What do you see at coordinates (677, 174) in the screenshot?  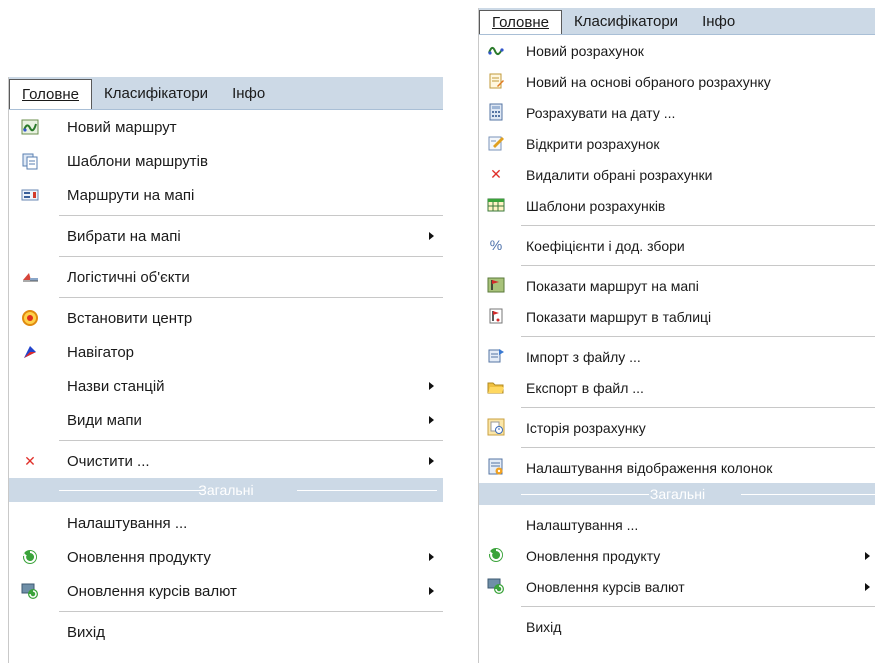 I see `menu-item-delete-selected: ✕ Видалити обрані розрахунки` at bounding box center [677, 174].